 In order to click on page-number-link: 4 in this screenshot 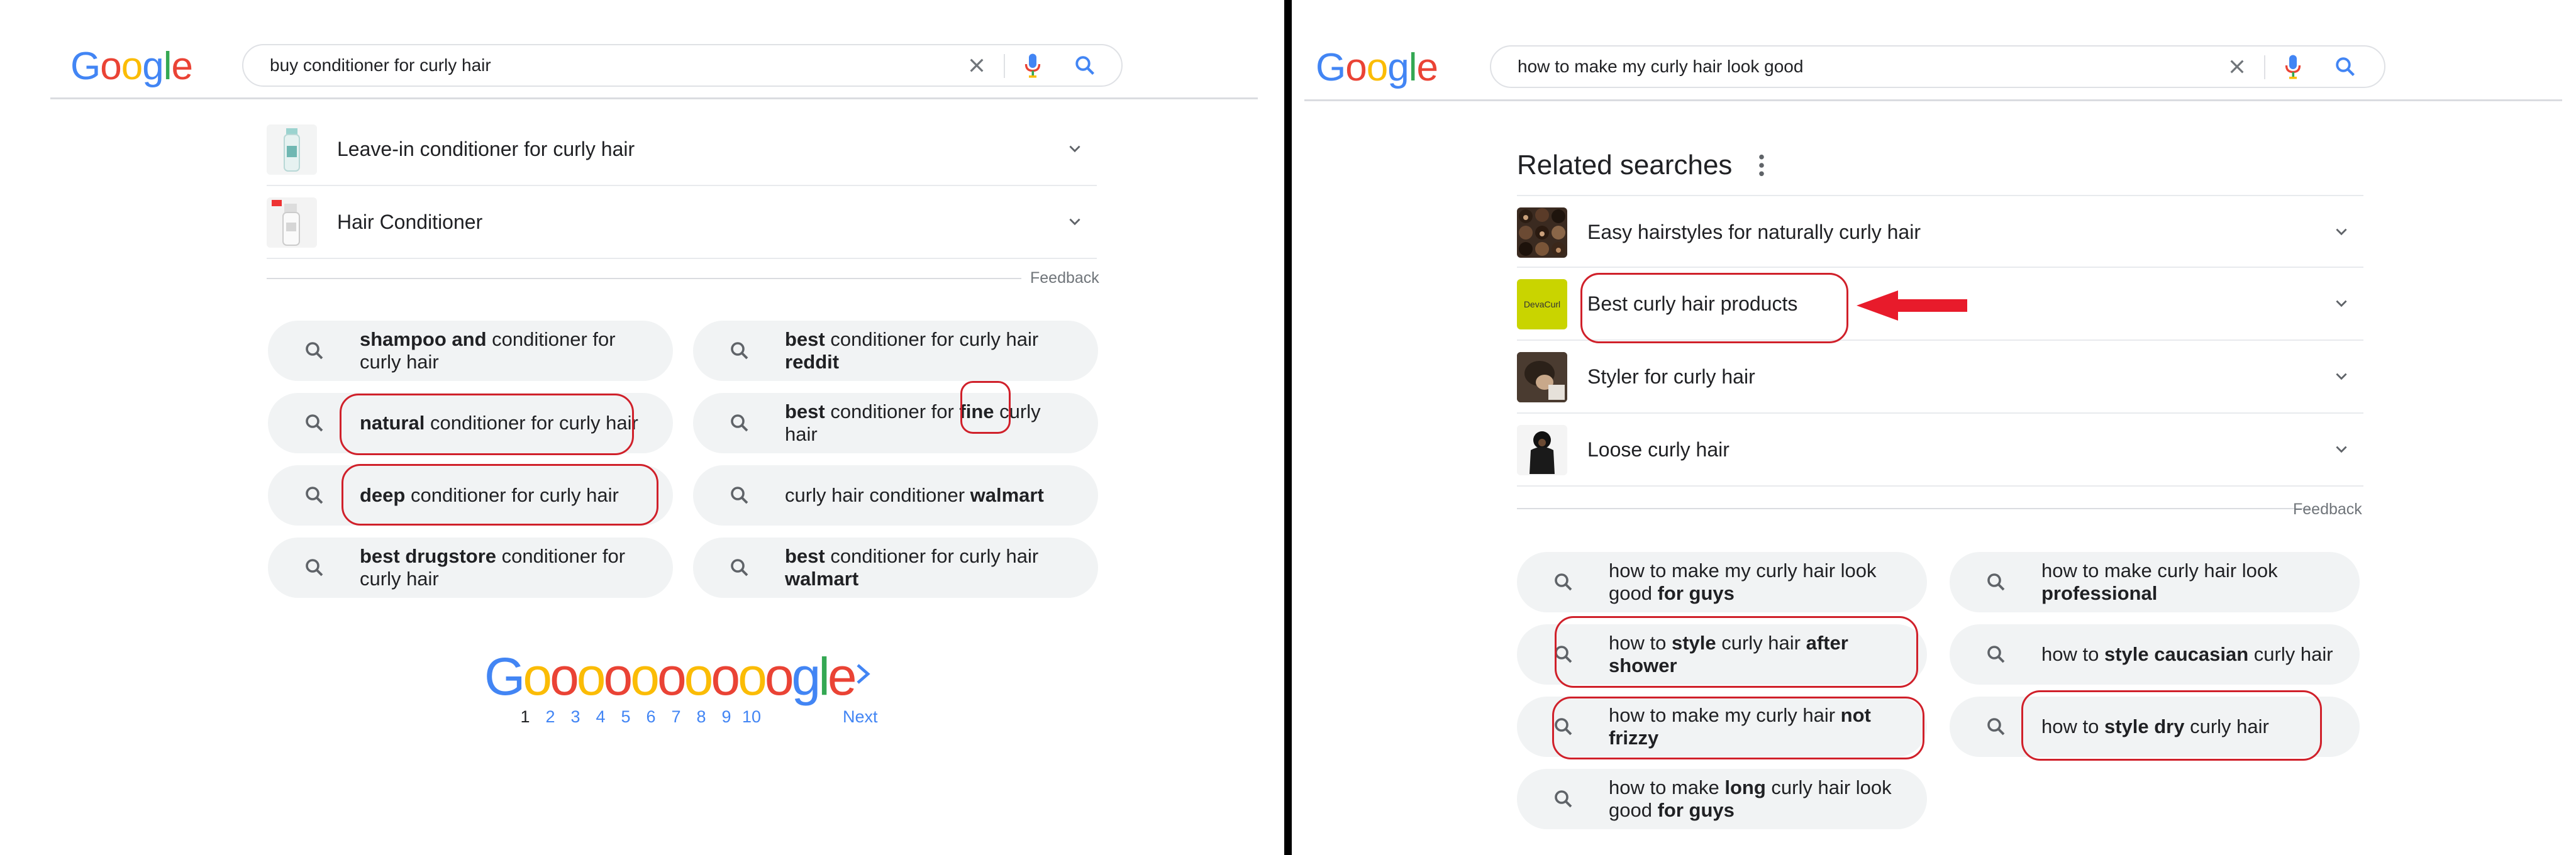, I will do `click(600, 717)`.